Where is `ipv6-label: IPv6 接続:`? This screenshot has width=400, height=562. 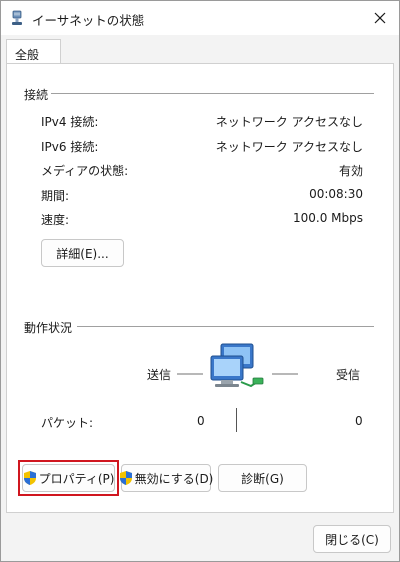 ipv6-label: IPv6 接続: is located at coordinates (70, 147).